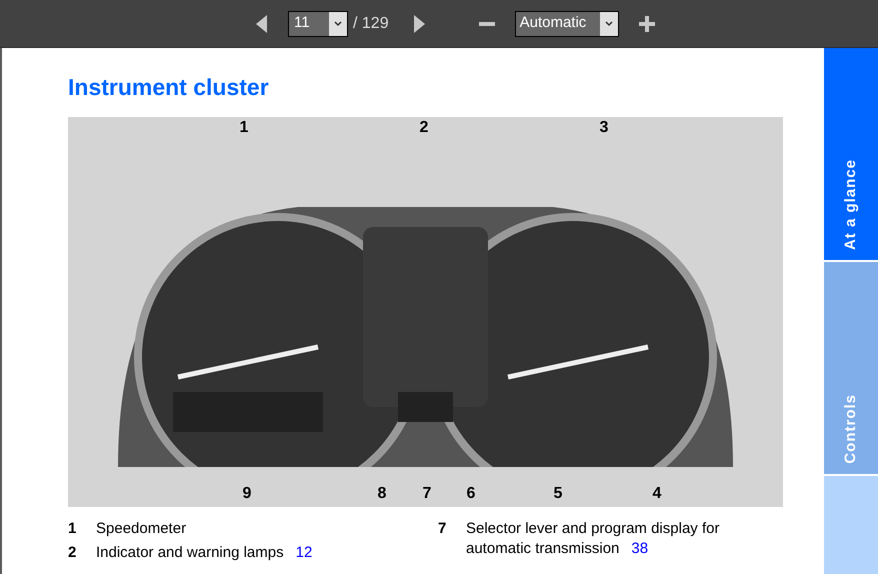 The width and height of the screenshot is (878, 574). Describe the element at coordinates (318, 23) in the screenshot. I see `page-number-field: 11` at that location.